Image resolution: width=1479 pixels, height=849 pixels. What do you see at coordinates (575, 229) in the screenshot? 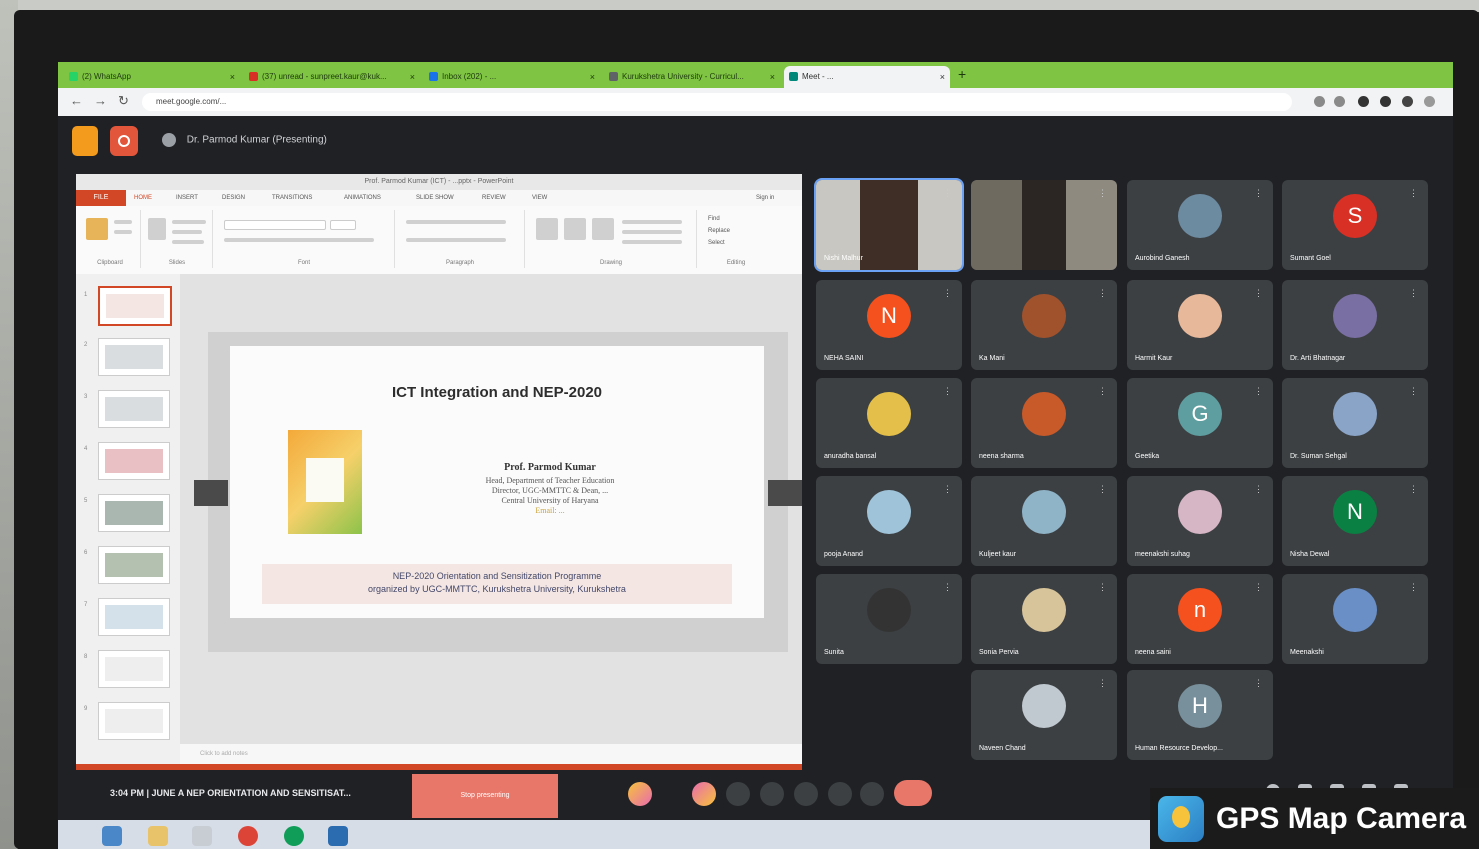
I see `arrange-icon` at bounding box center [575, 229].